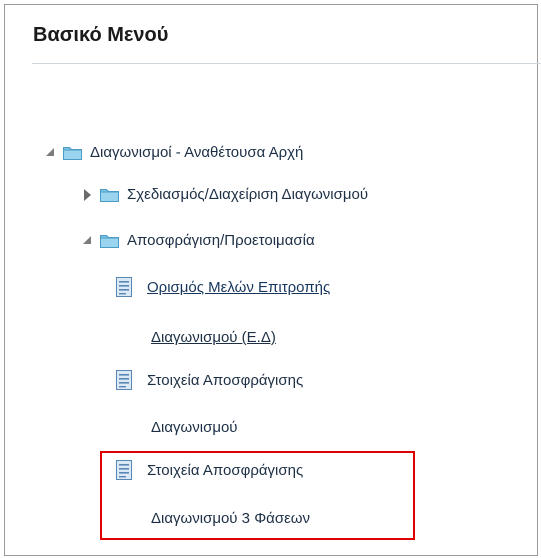 The height and width of the screenshot is (558, 541). What do you see at coordinates (257, 495) in the screenshot?
I see `highlight-box` at bounding box center [257, 495].